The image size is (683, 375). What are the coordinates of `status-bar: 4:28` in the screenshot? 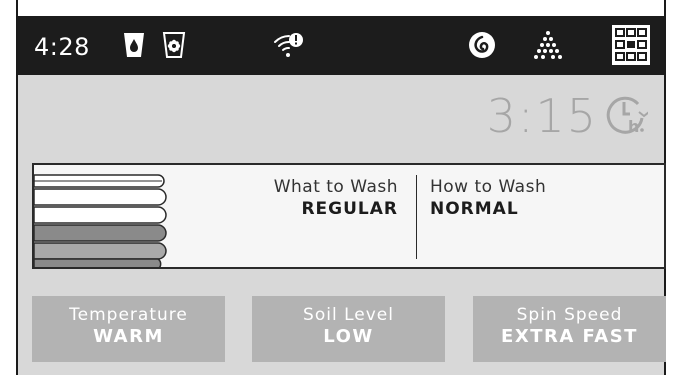 It's located at (341, 45).